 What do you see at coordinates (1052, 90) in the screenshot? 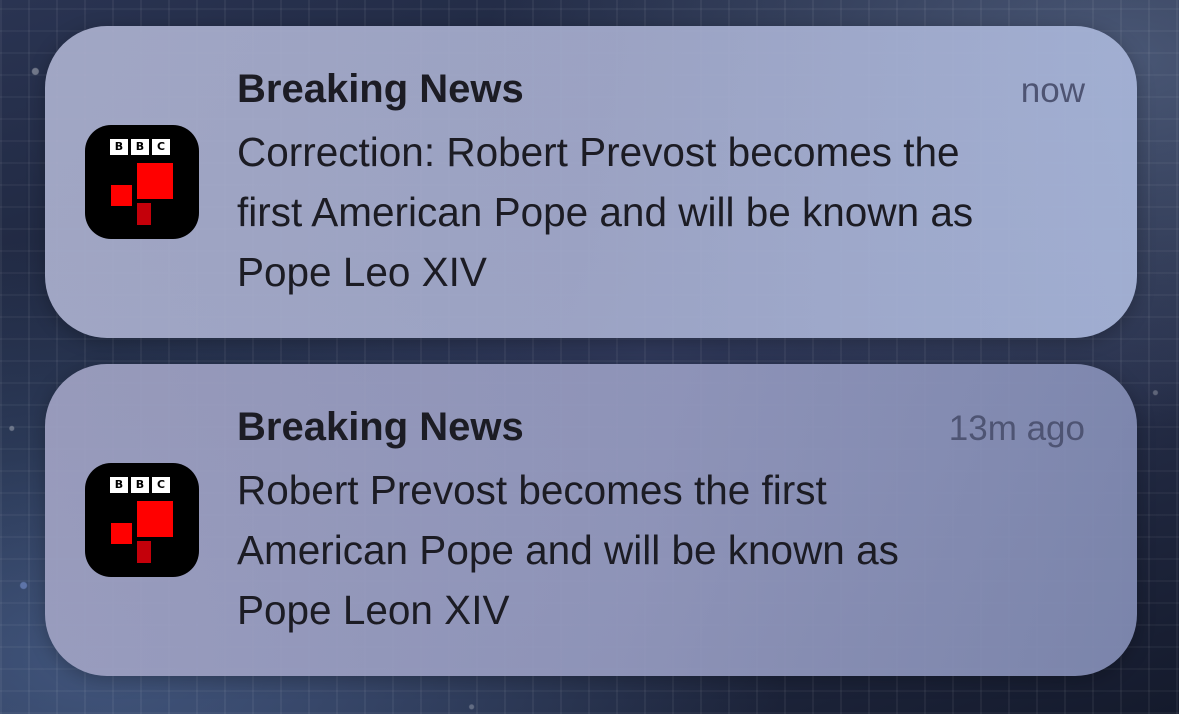
I see `notification-time: now` at bounding box center [1052, 90].